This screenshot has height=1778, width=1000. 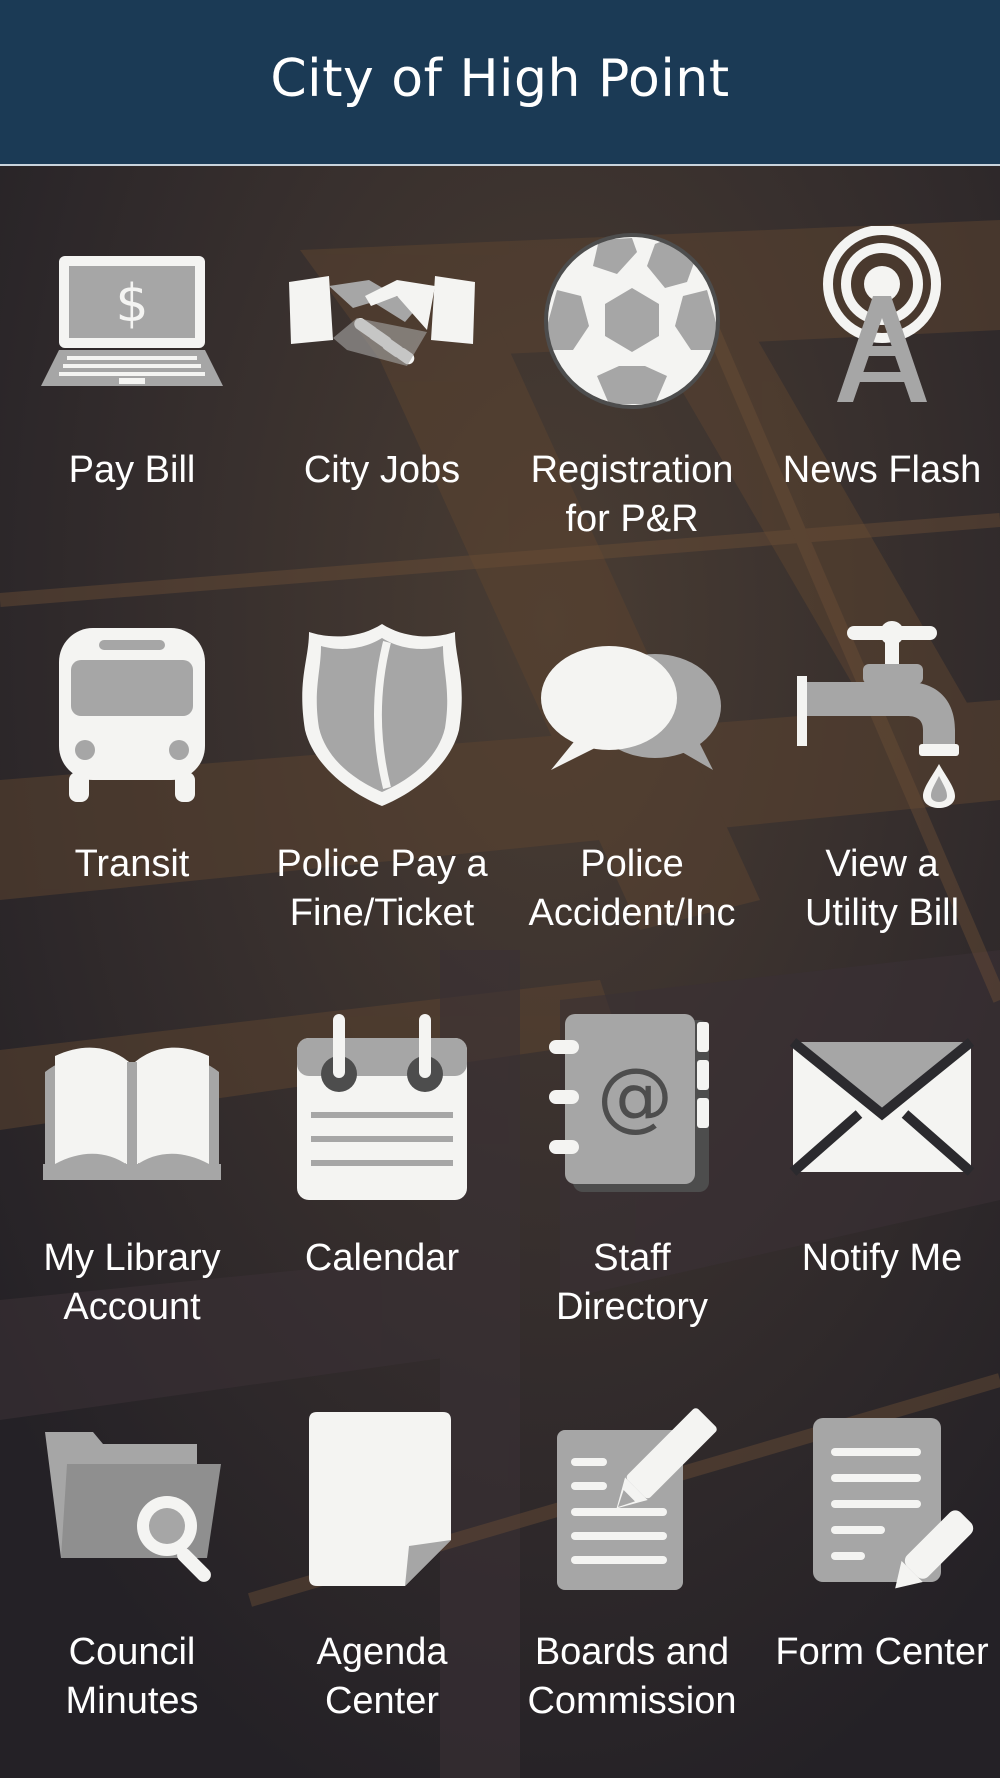 What do you see at coordinates (382, 321) in the screenshot?
I see `handshake-icon` at bounding box center [382, 321].